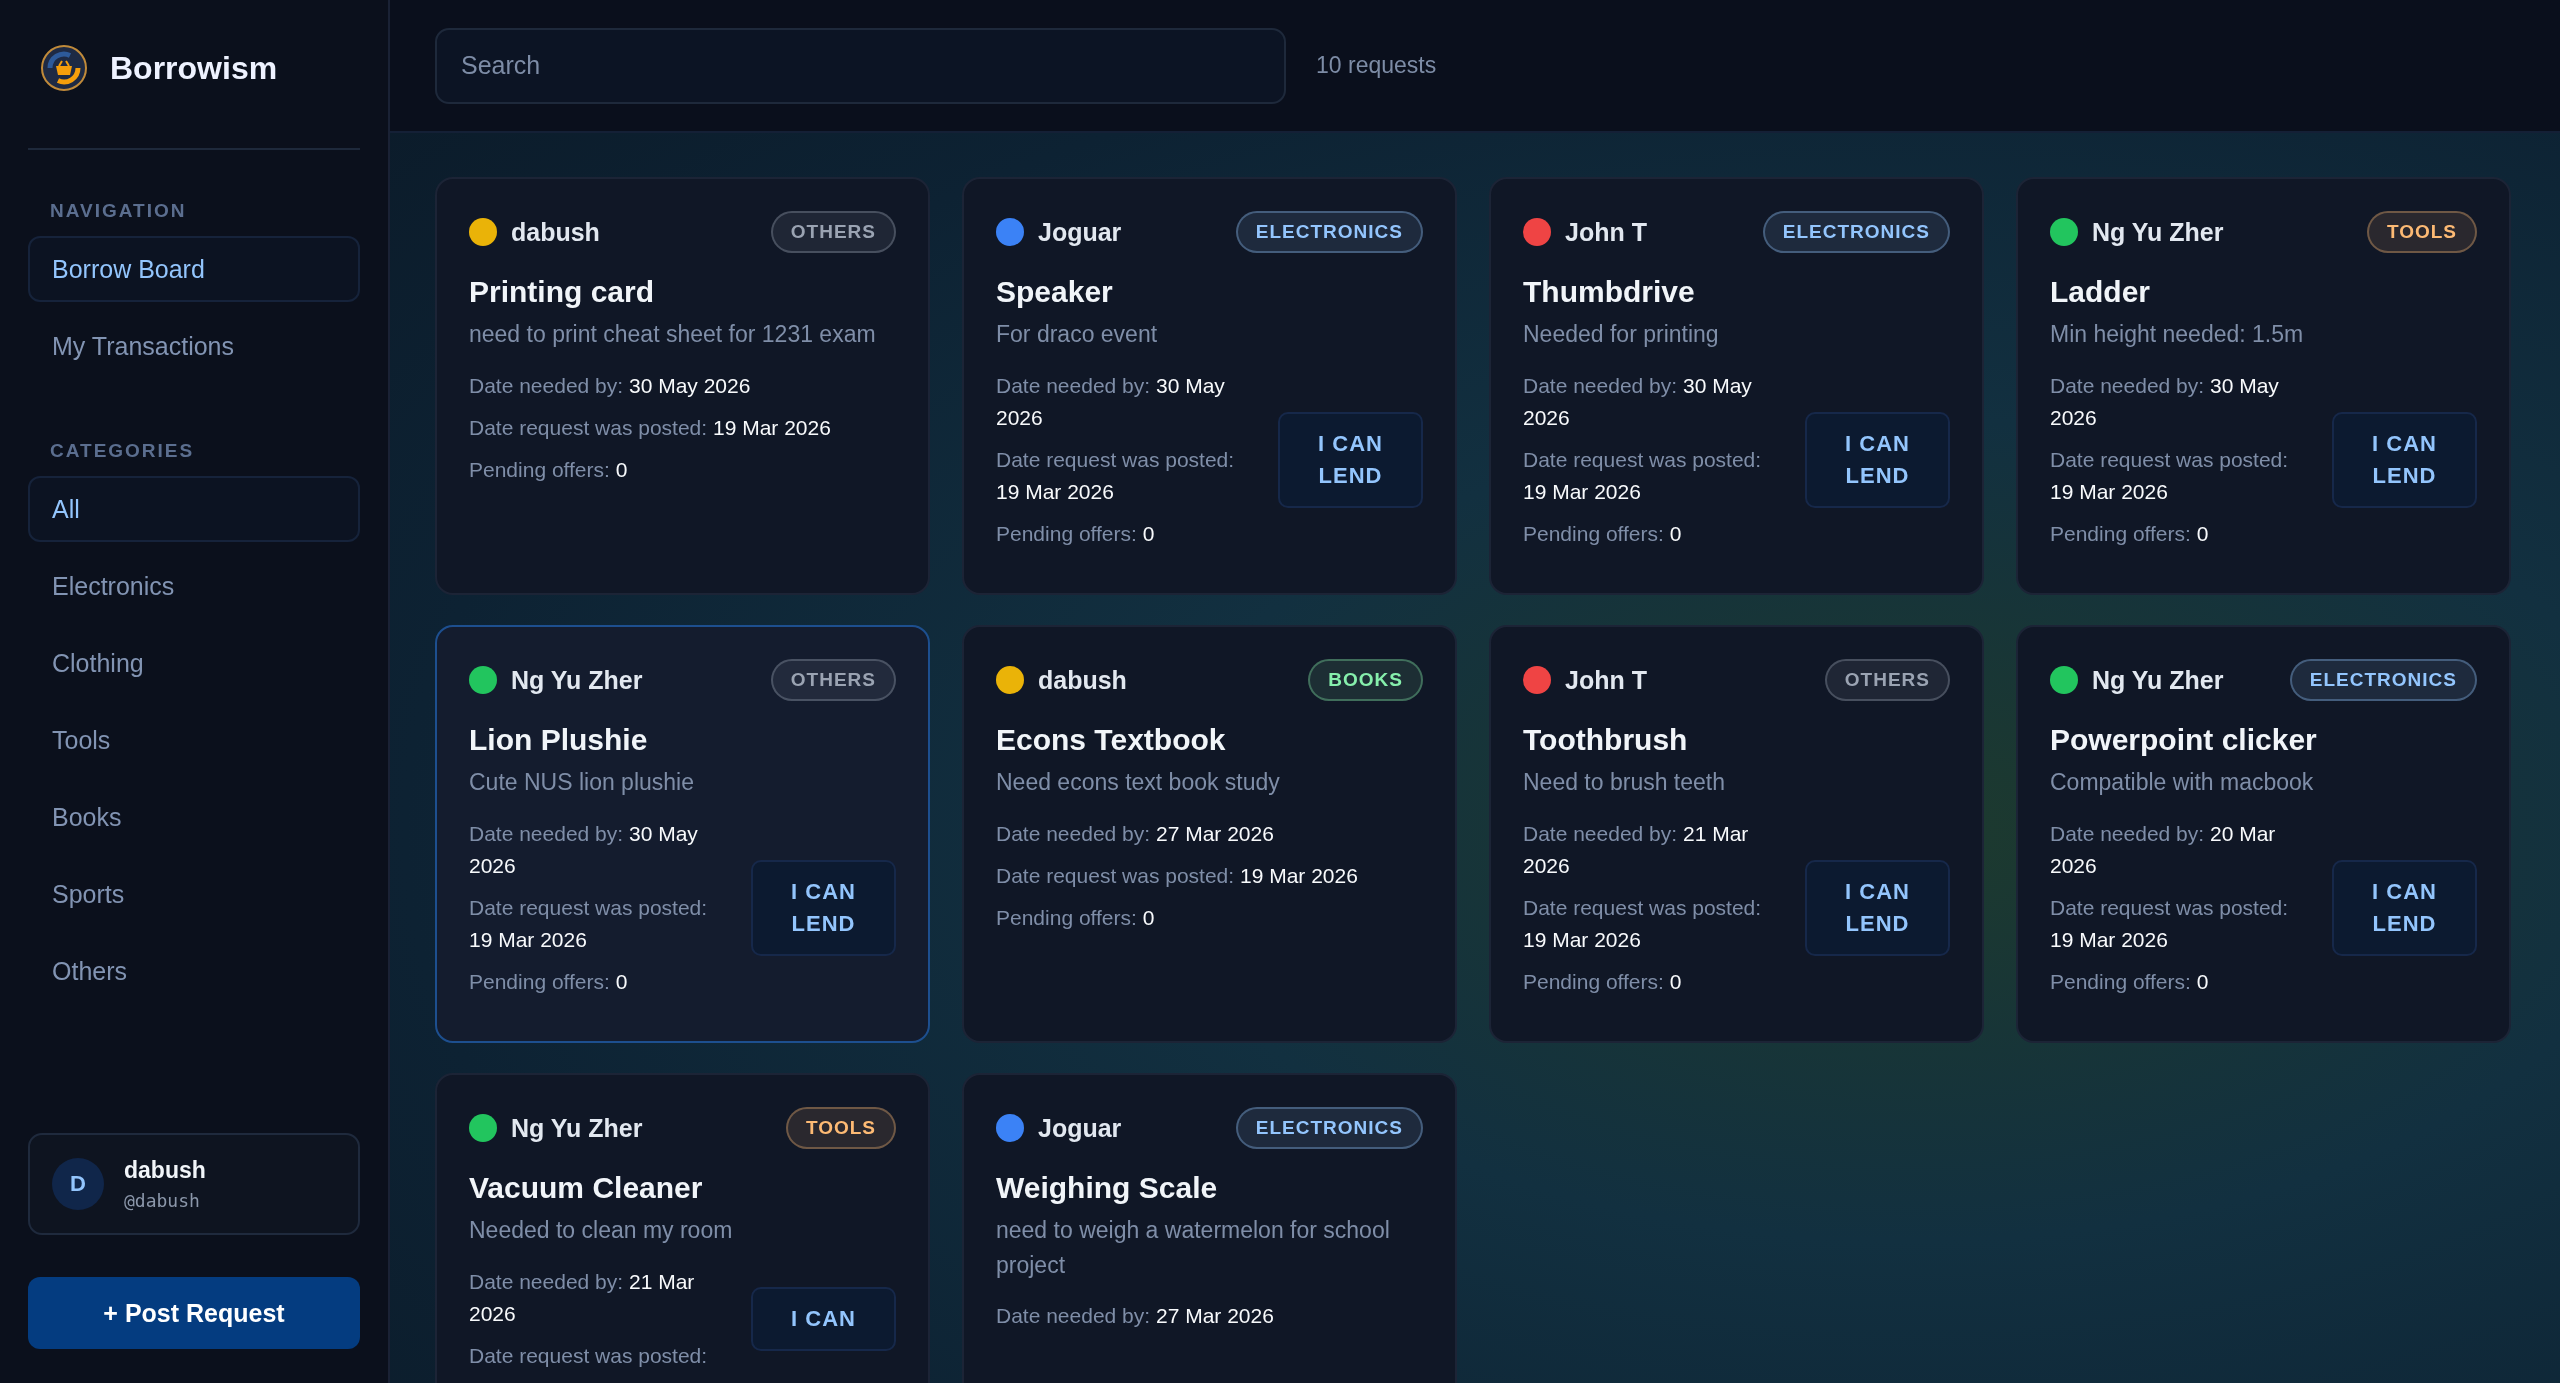 The height and width of the screenshot is (1383, 2560). What do you see at coordinates (64, 68) in the screenshot?
I see `logo-icon` at bounding box center [64, 68].